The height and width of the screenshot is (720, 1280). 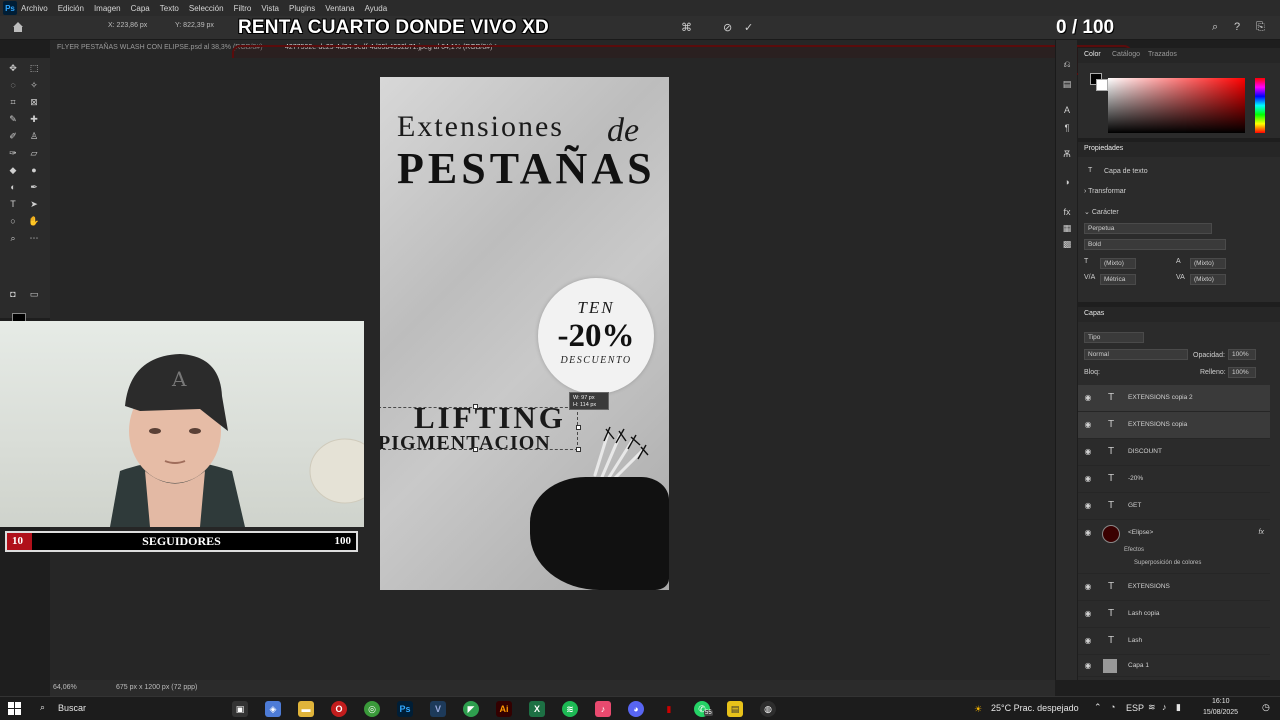 What do you see at coordinates (34, 68) in the screenshot?
I see `marquee-tool-icon: ⬚` at bounding box center [34, 68].